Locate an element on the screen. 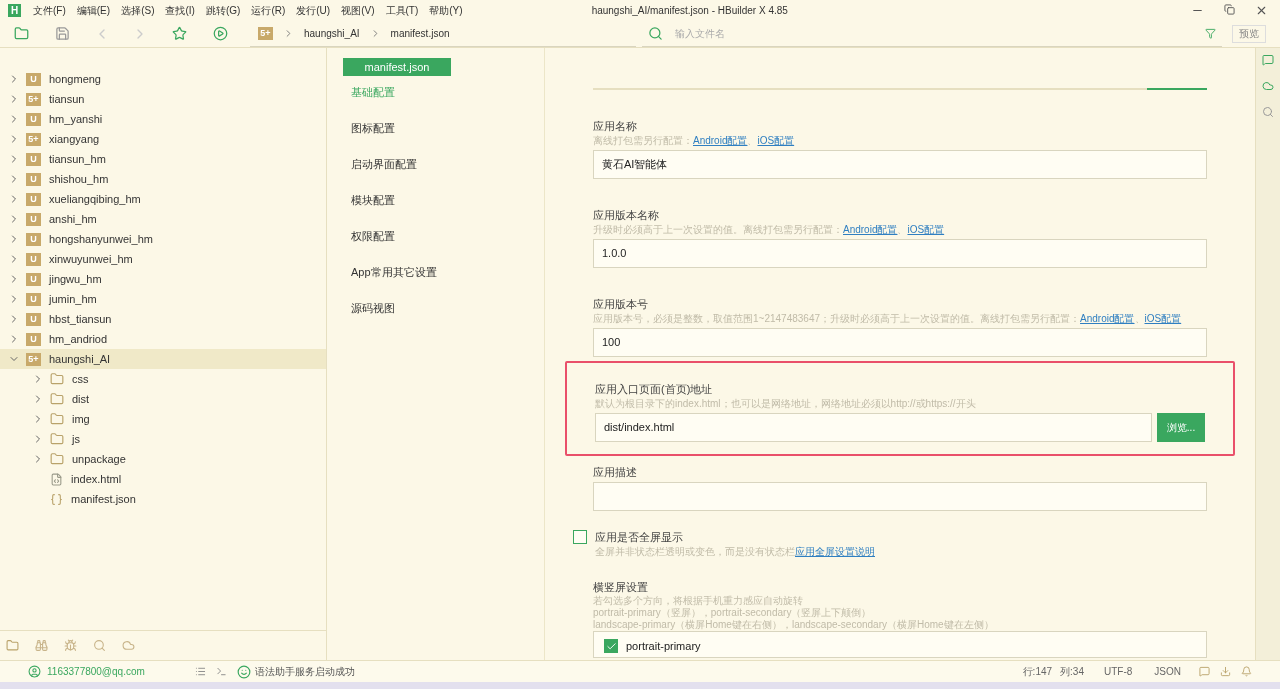  status-message: 语法助手服务启动成功 is located at coordinates (304, 672).